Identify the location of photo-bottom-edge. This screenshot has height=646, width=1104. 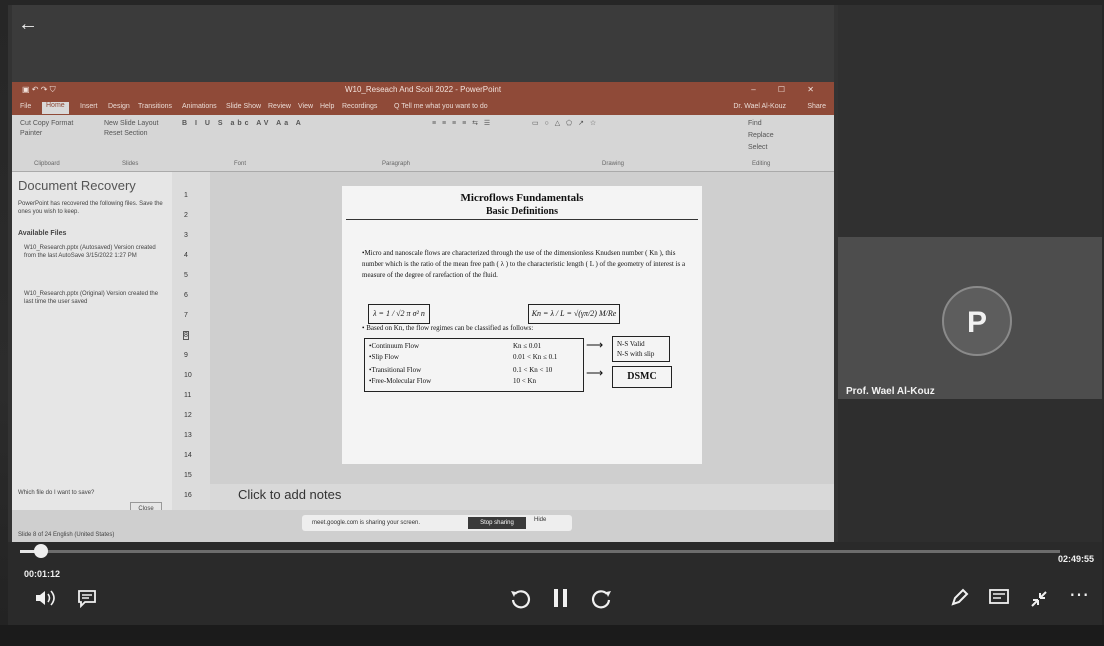
(552, 635).